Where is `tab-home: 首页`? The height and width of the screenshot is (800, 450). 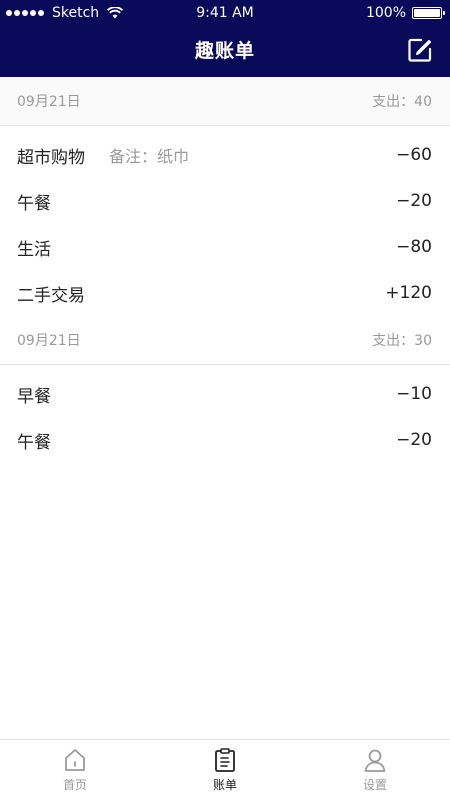 tab-home: 首页 is located at coordinates (75, 770).